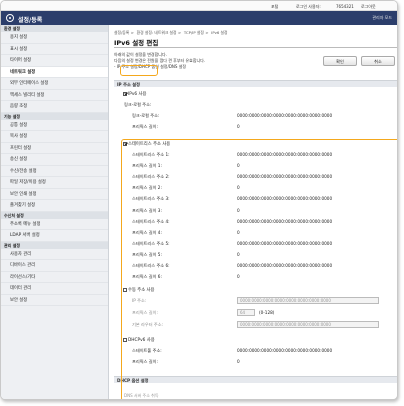  I want to click on sidebar-item: 데이터 관리, so click(54, 289).